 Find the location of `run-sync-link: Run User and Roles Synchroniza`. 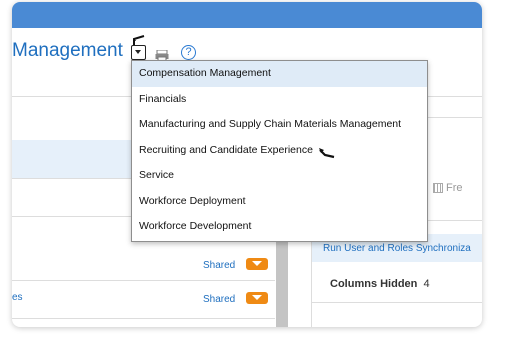

run-sync-link: Run User and Roles Synchroniza is located at coordinates (397, 248).